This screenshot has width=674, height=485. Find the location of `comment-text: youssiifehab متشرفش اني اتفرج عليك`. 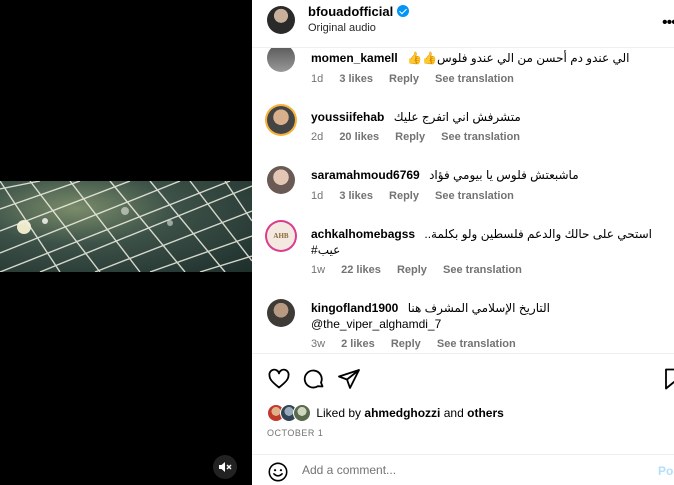

comment-text: youssiifehab متشرفش اني اتفرج عليك is located at coordinates (416, 117).